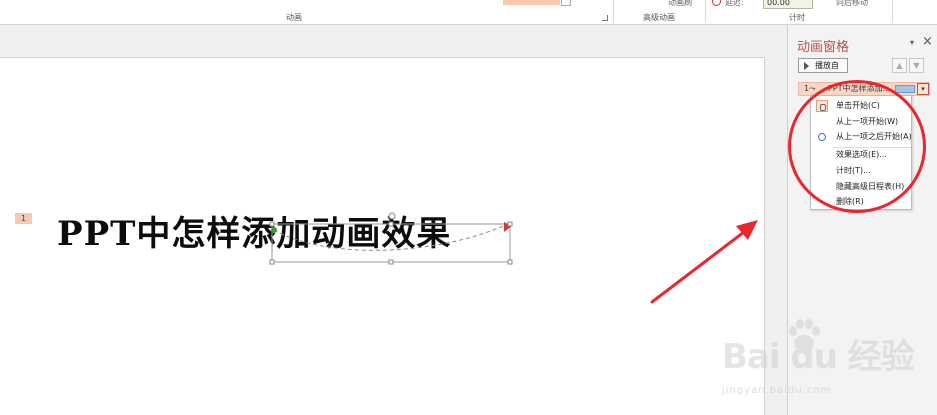  Describe the element at coordinates (827, 65) in the screenshot. I see `play-from-label: 播放自` at that location.